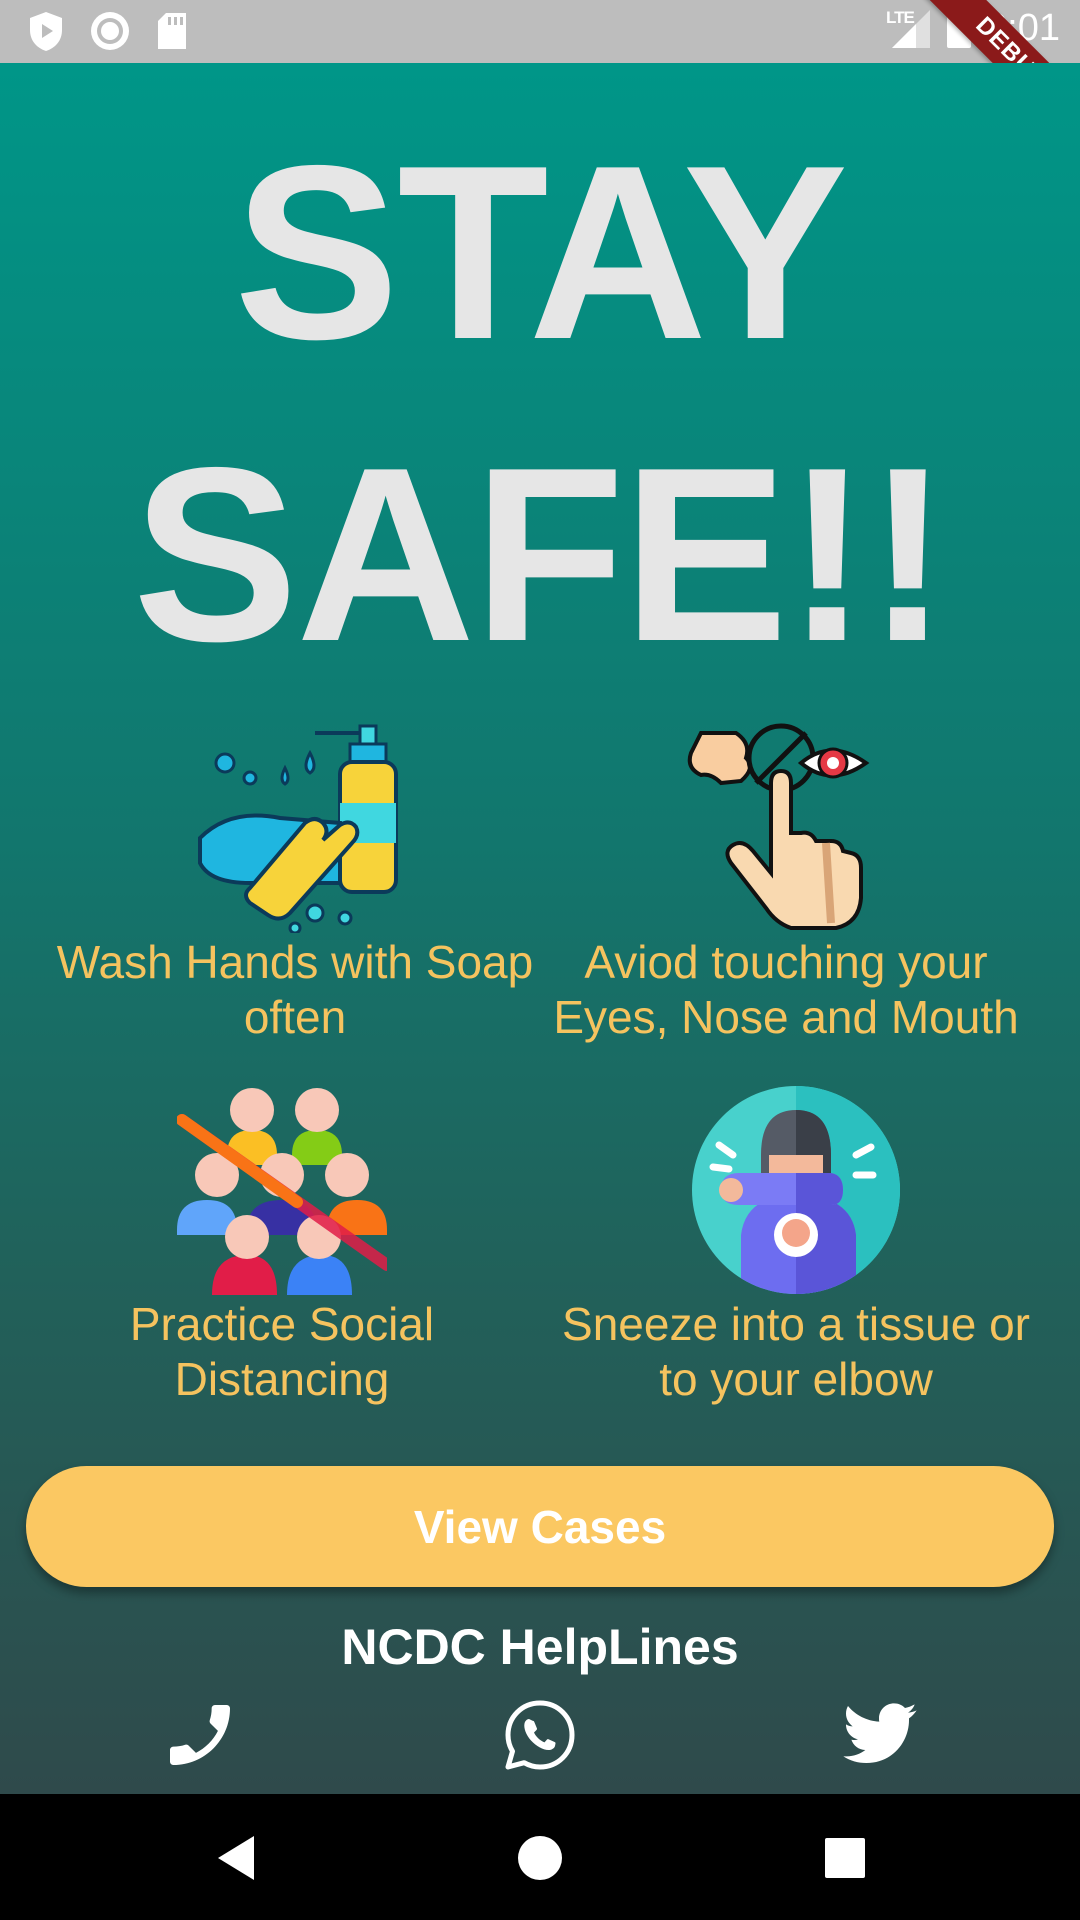 The width and height of the screenshot is (1080, 1920). What do you see at coordinates (295, 1017) in the screenshot?
I see `tip-label-line: often` at bounding box center [295, 1017].